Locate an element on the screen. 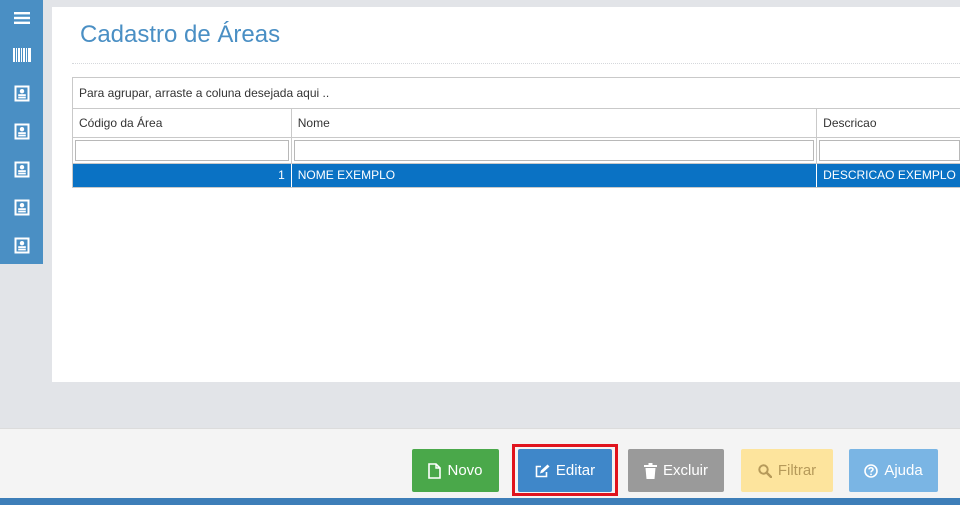 Image resolution: width=960 pixels, height=505 pixels. table-row: 1 NOME EXEMPLO DESCRICAO EXEMPLO is located at coordinates (516, 175).